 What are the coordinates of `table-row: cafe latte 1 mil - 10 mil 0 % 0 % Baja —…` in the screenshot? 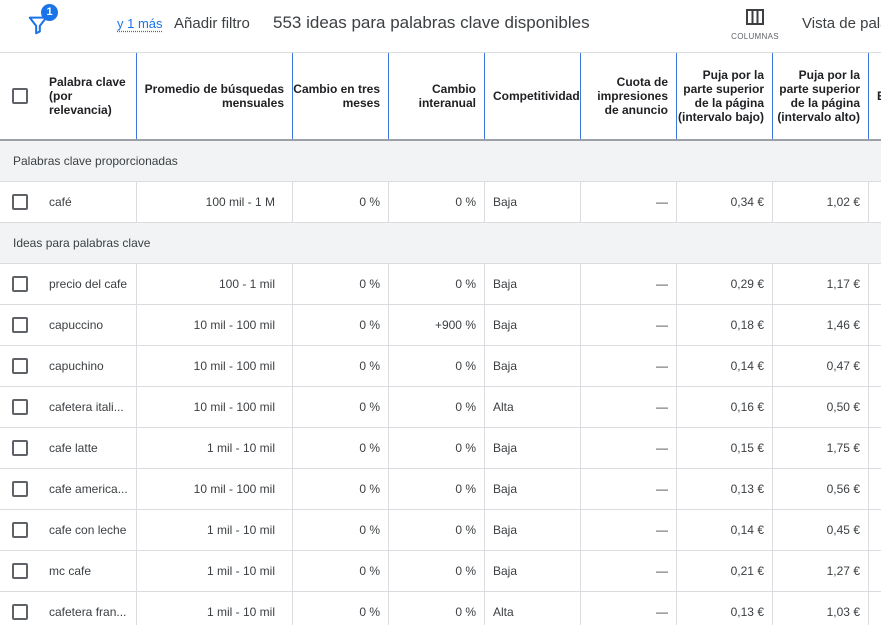 It's located at (440, 448).